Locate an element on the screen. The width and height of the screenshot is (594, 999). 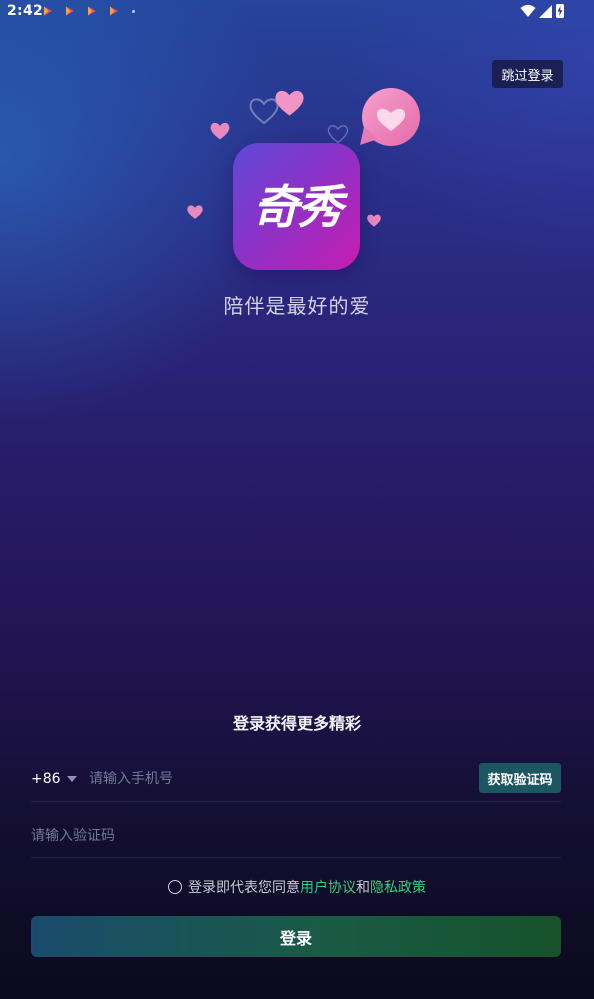
agreement-row: 登录即代表您同意用户协议和隐私政策 is located at coordinates (297, 887).